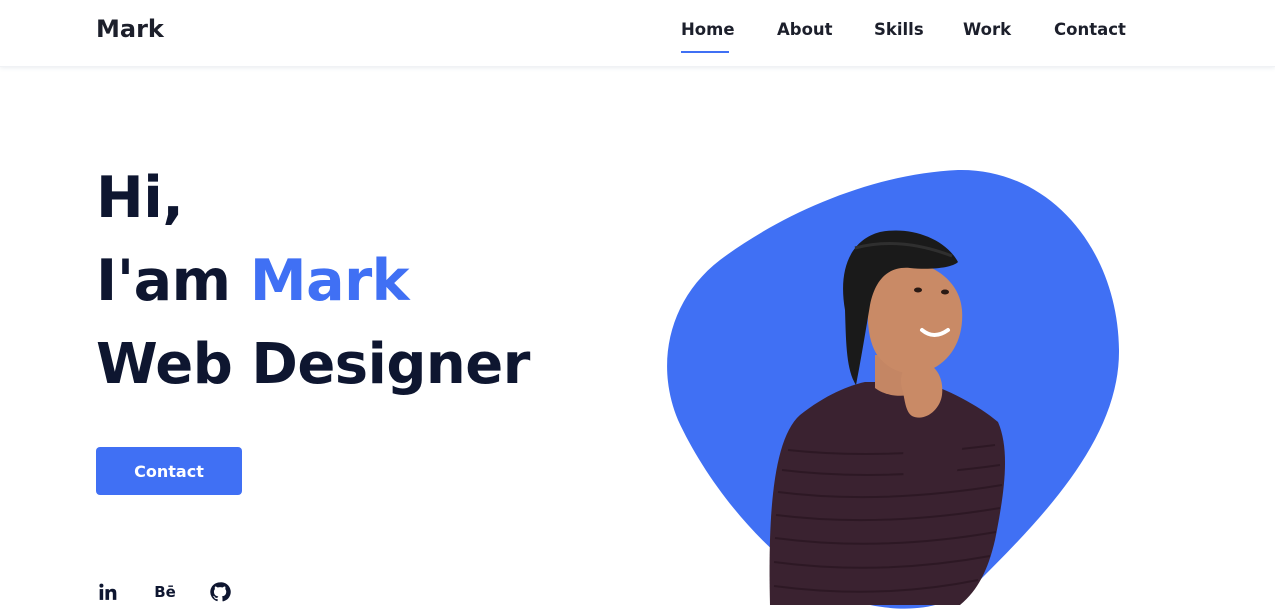 The image size is (1275, 615). I want to click on person-torso, so click(887, 493).